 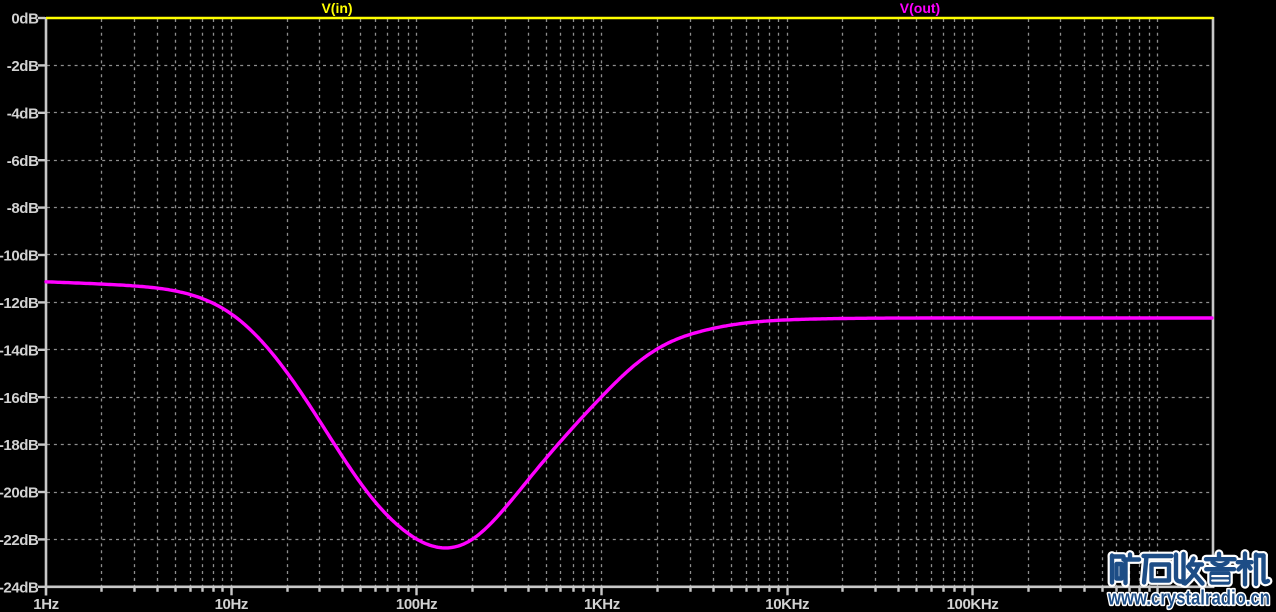 What do you see at coordinates (920, 8) in the screenshot?
I see `svg-text: V(out)` at bounding box center [920, 8].